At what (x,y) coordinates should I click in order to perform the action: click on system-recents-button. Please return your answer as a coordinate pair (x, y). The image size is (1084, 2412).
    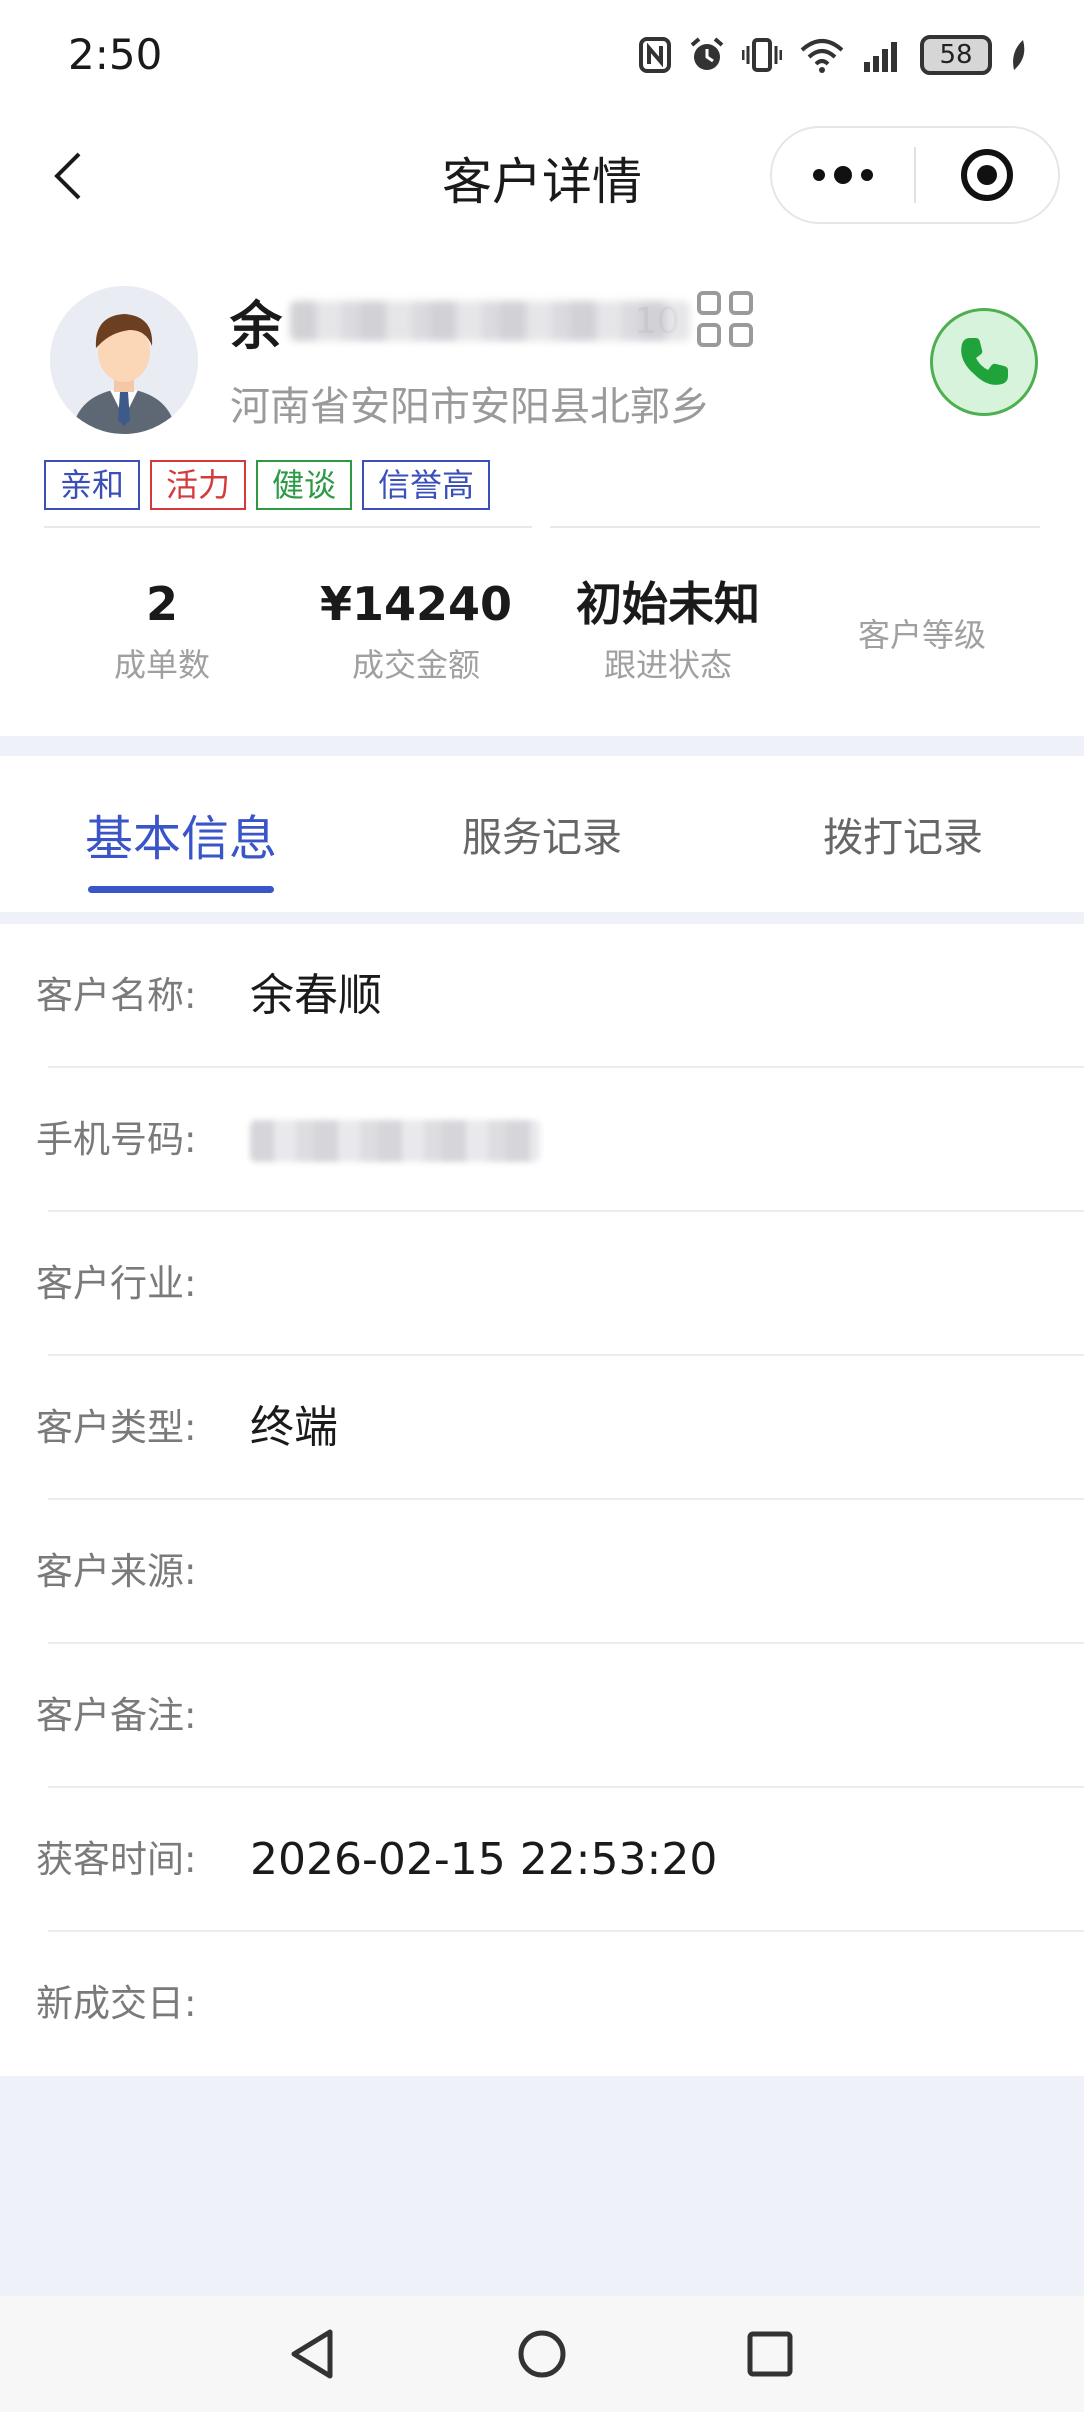
    Looking at the image, I should click on (770, 2354).